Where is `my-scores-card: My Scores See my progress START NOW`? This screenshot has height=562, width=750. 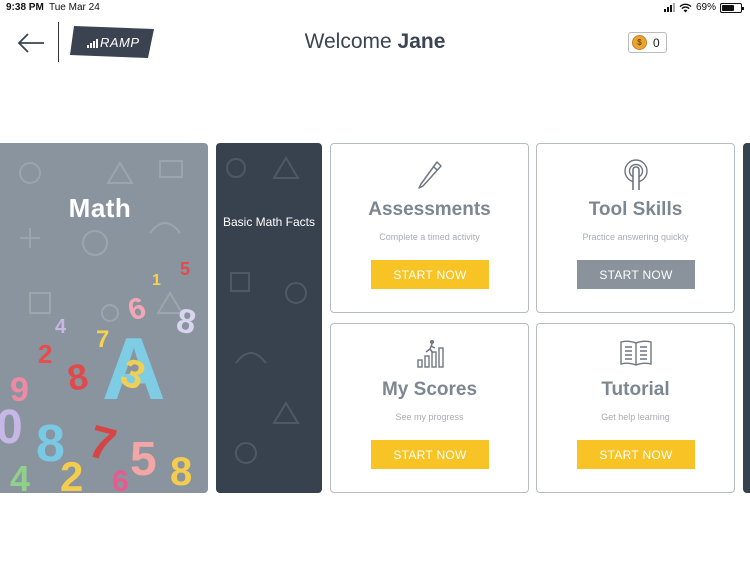 my-scores-card: My Scores See my progress START NOW is located at coordinates (429, 408).